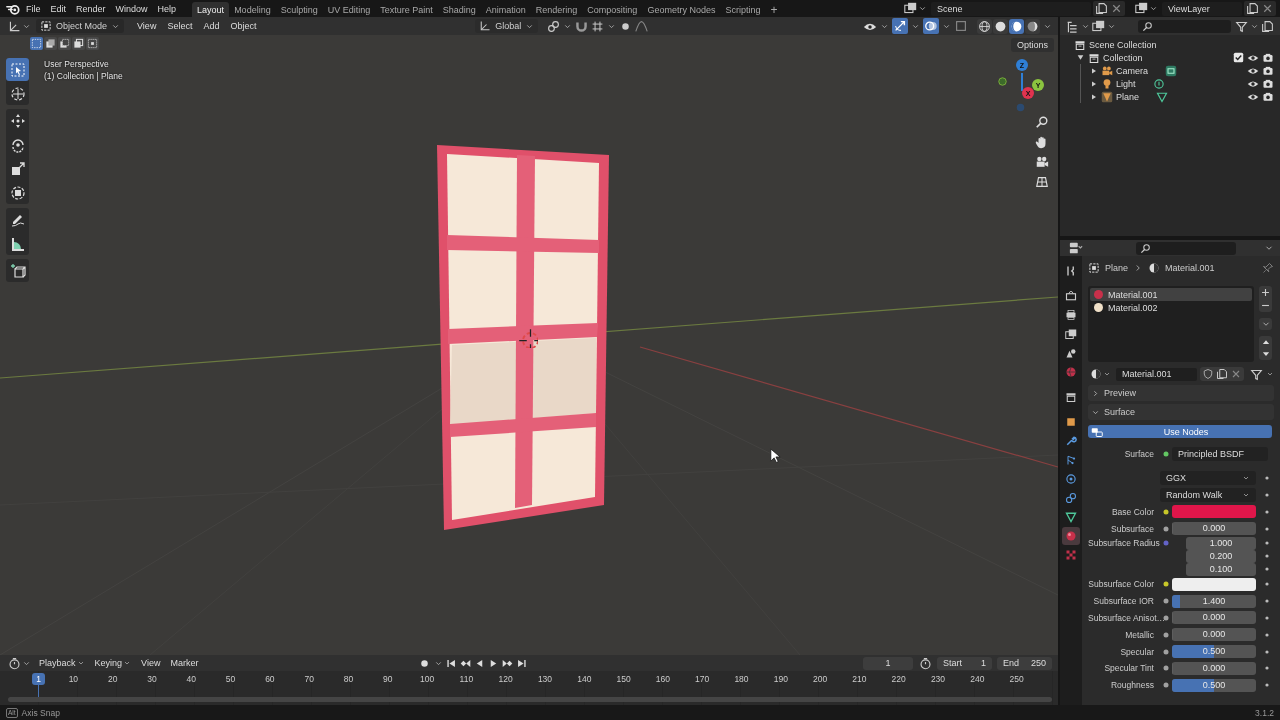  I want to click on dropdown: Random Walk, so click(1208, 495).